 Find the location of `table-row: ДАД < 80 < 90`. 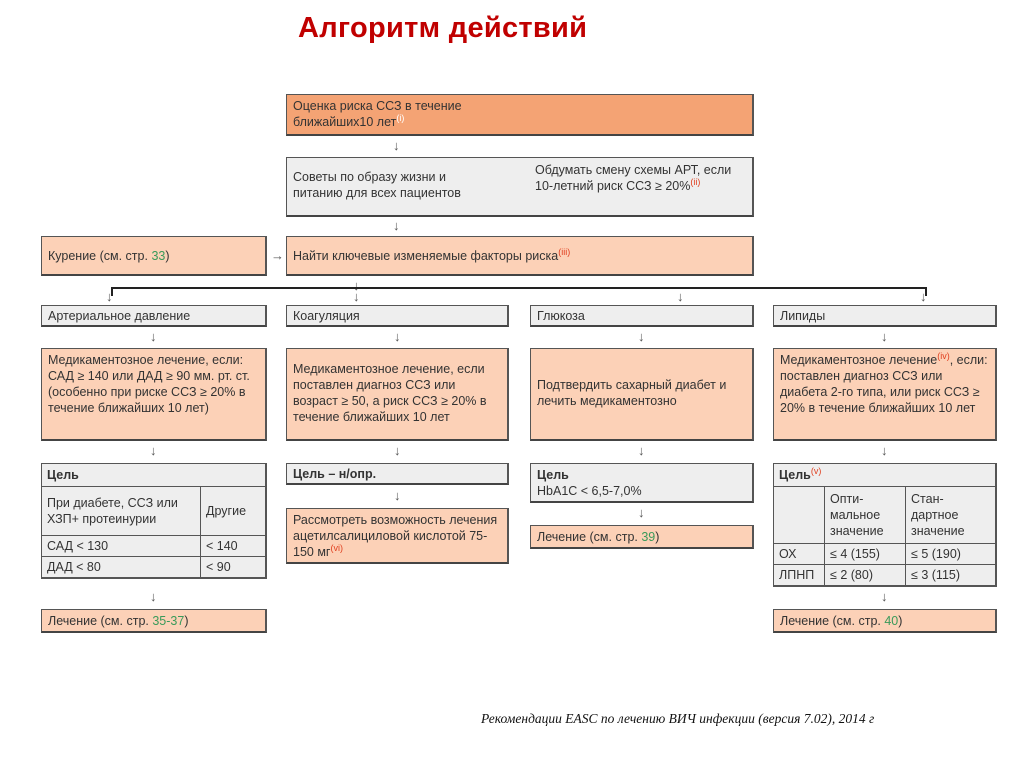

table-row: ДАД < 80 < 90 is located at coordinates (154, 567).